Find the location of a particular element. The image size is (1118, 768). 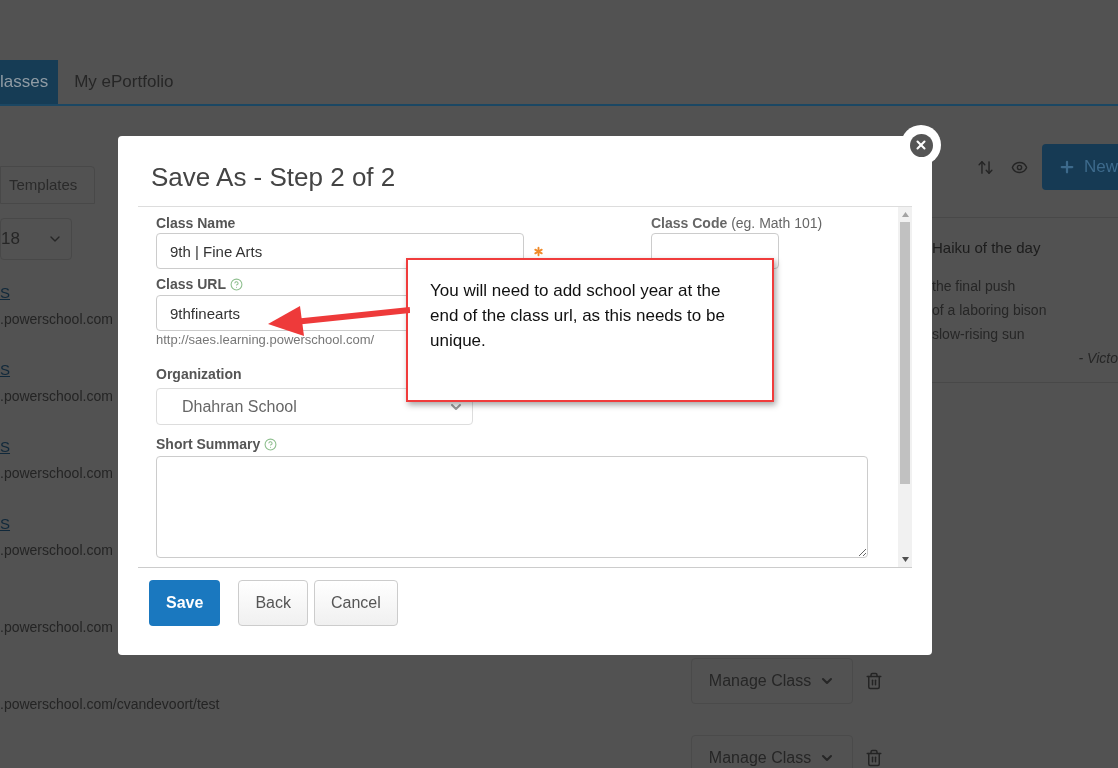

close-icon is located at coordinates (921, 145).